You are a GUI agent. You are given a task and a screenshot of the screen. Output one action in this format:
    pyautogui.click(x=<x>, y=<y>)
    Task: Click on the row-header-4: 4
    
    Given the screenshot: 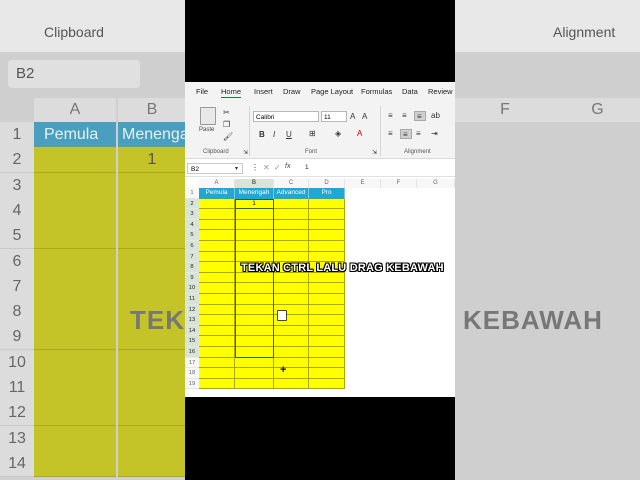 What is the action you would take?
    pyautogui.click(x=192, y=225)
    